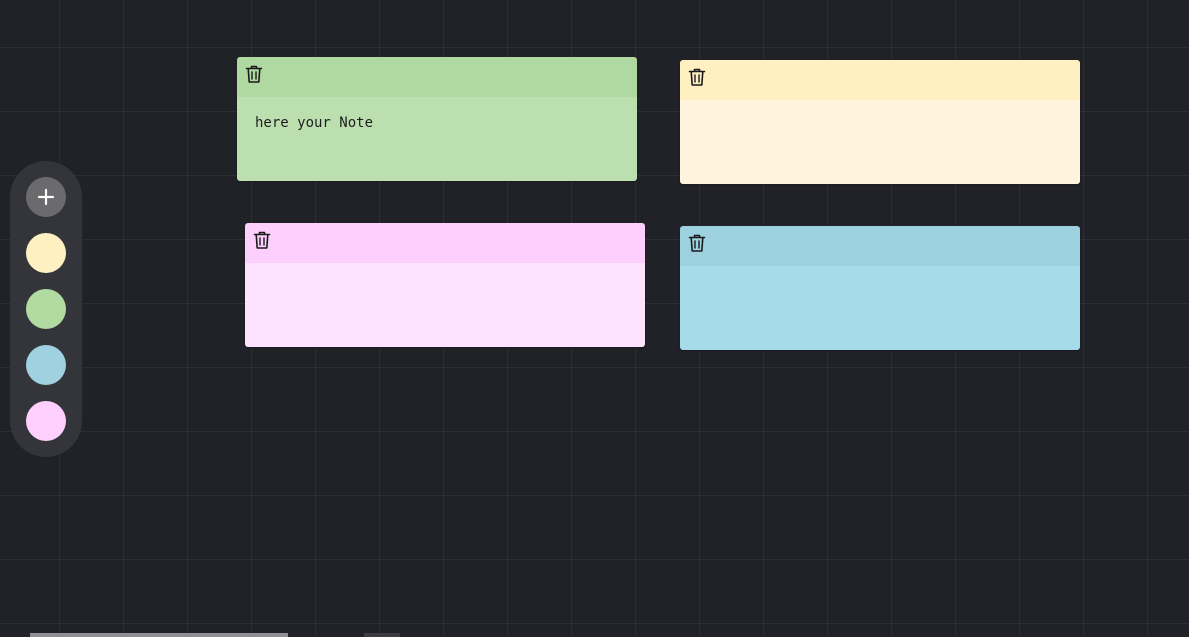 Image resolution: width=1189 pixels, height=637 pixels. Describe the element at coordinates (46, 365) in the screenshot. I see `swatch-blue` at that location.